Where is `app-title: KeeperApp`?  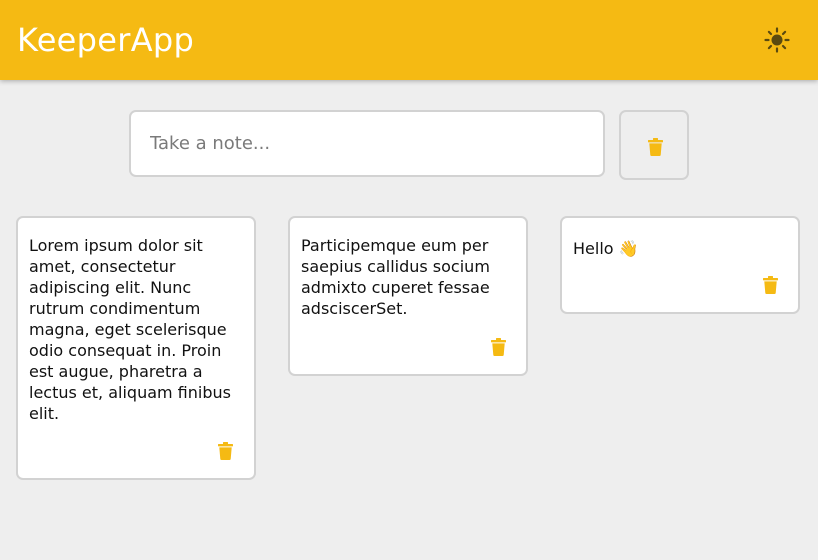 app-title: KeeperApp is located at coordinates (106, 40).